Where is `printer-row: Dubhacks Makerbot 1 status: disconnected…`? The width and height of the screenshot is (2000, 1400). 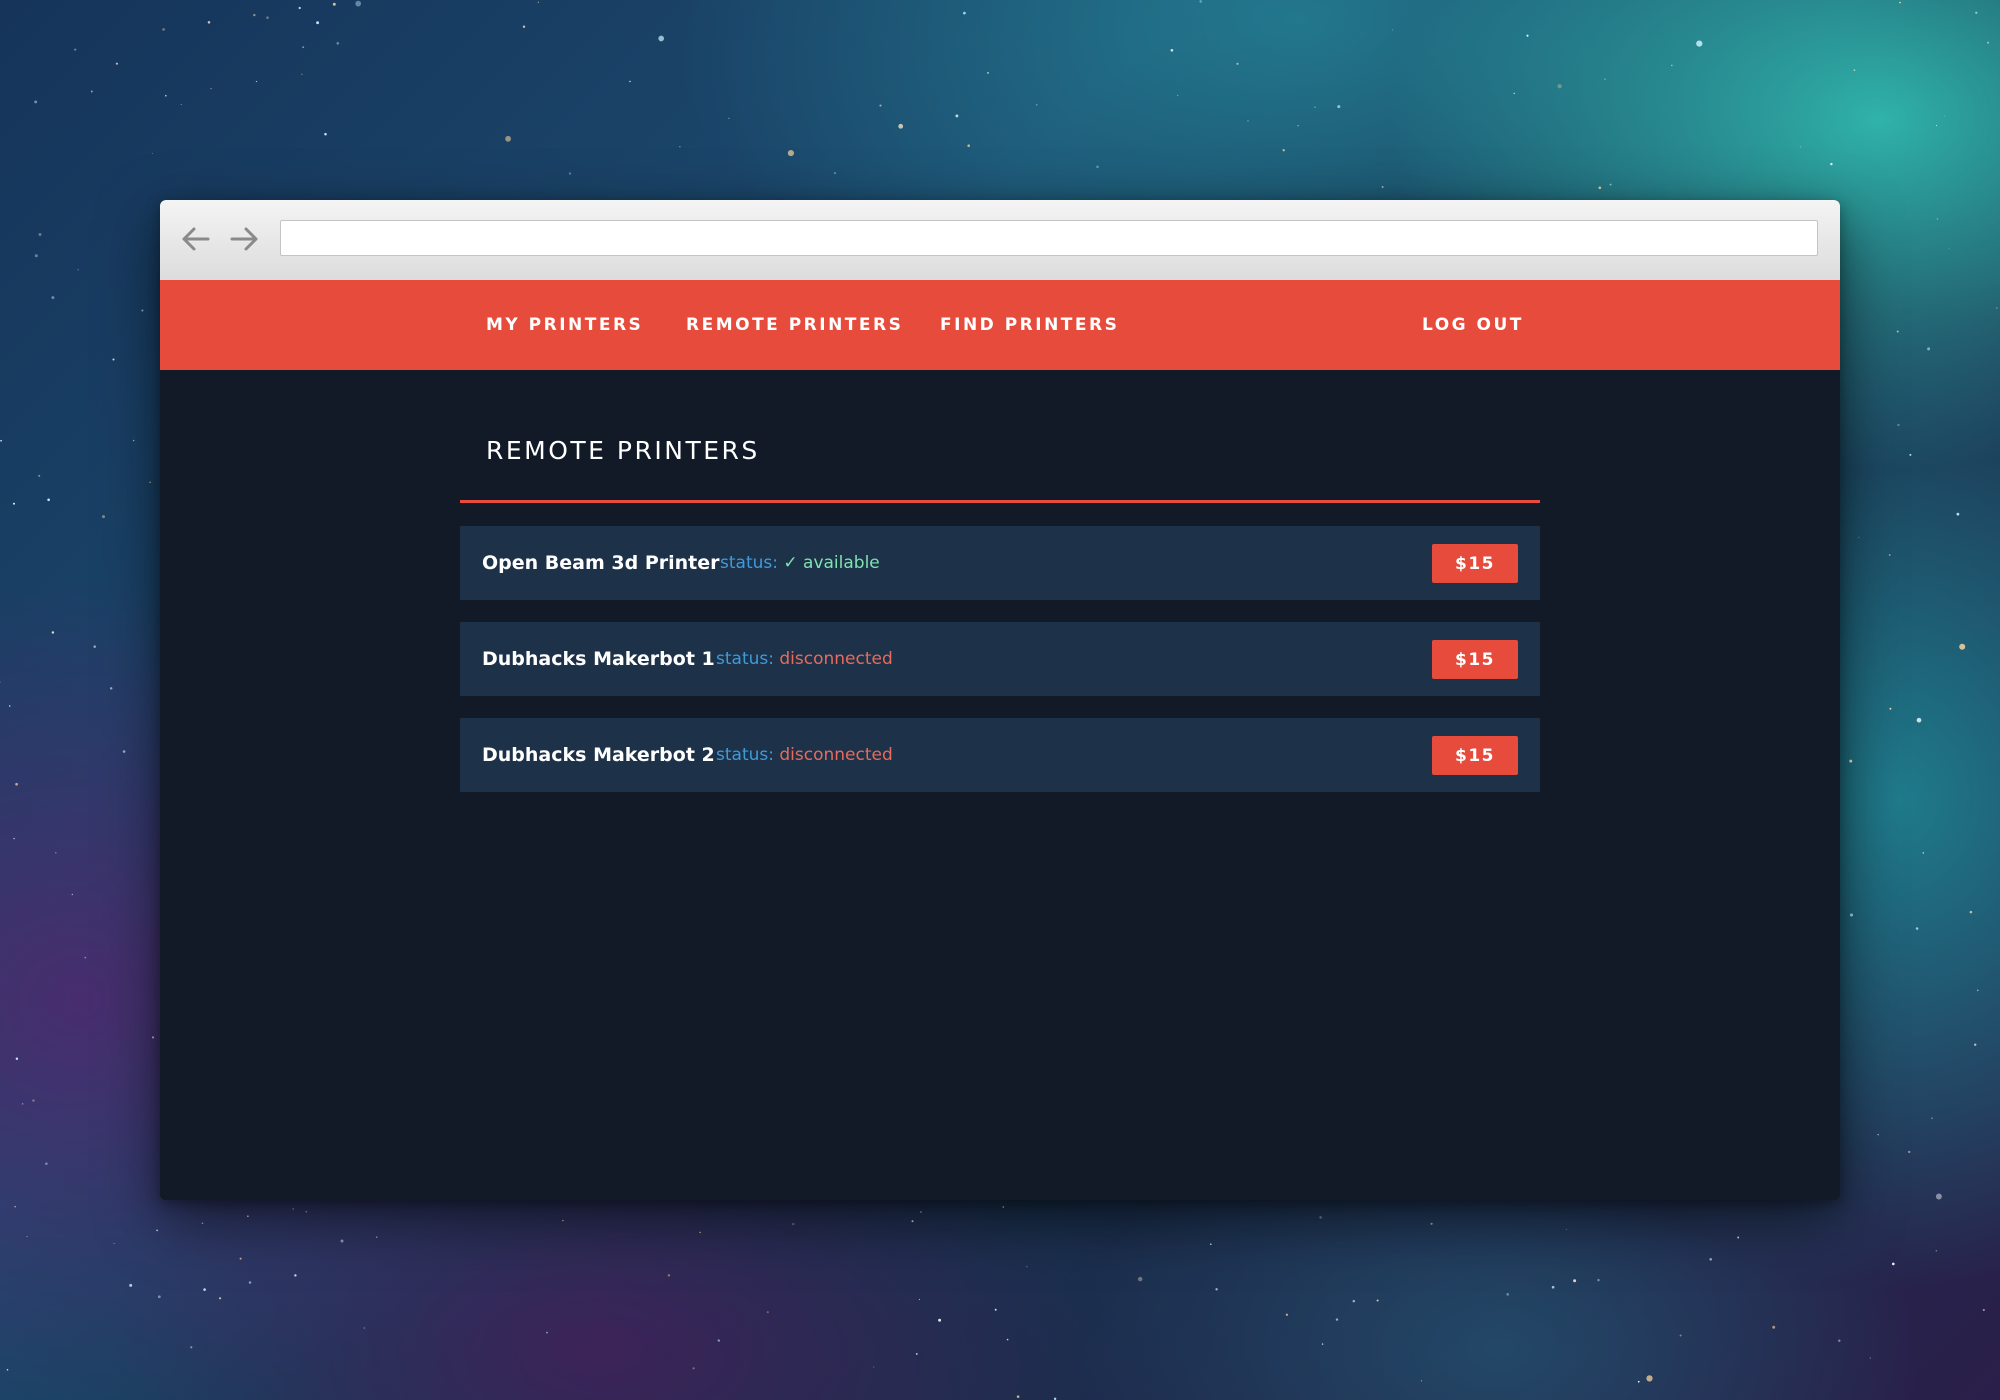 printer-row: Dubhacks Makerbot 1 status: disconnected… is located at coordinates (1000, 659).